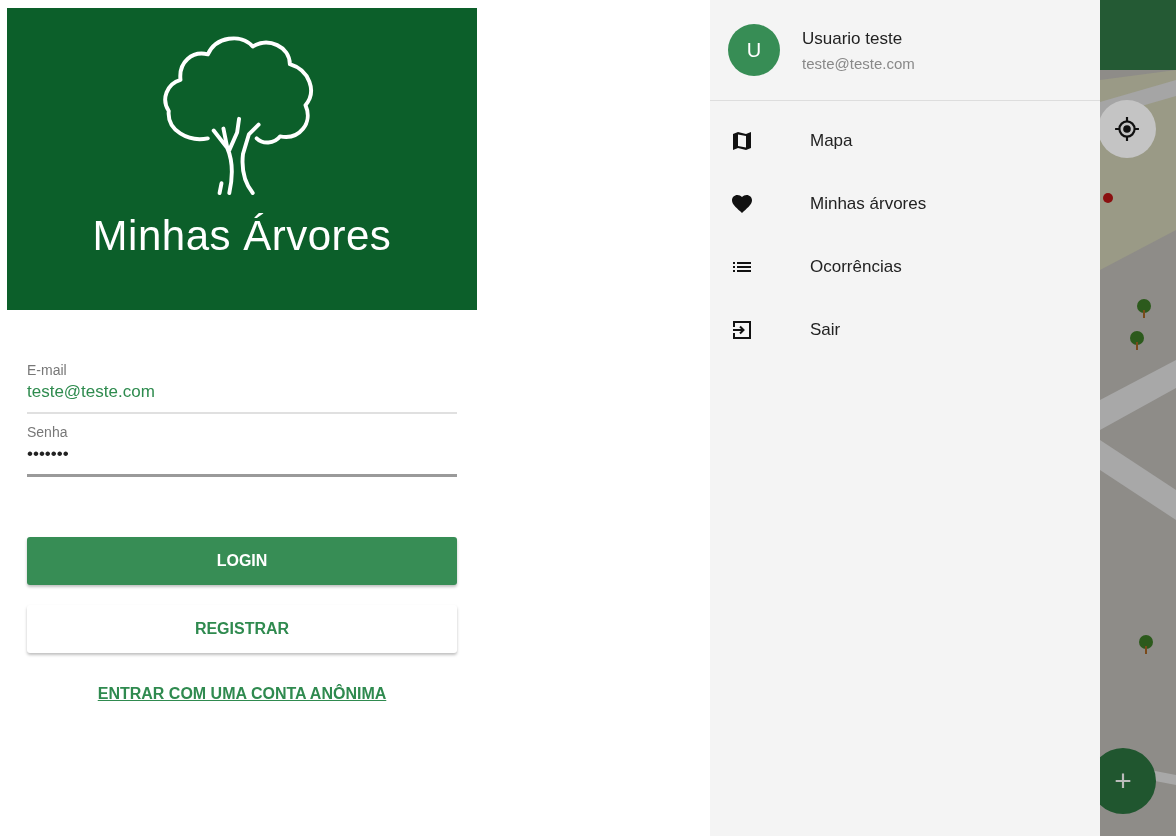  Describe the element at coordinates (242, 236) in the screenshot. I see `app-title: Minhas Árvores` at that location.